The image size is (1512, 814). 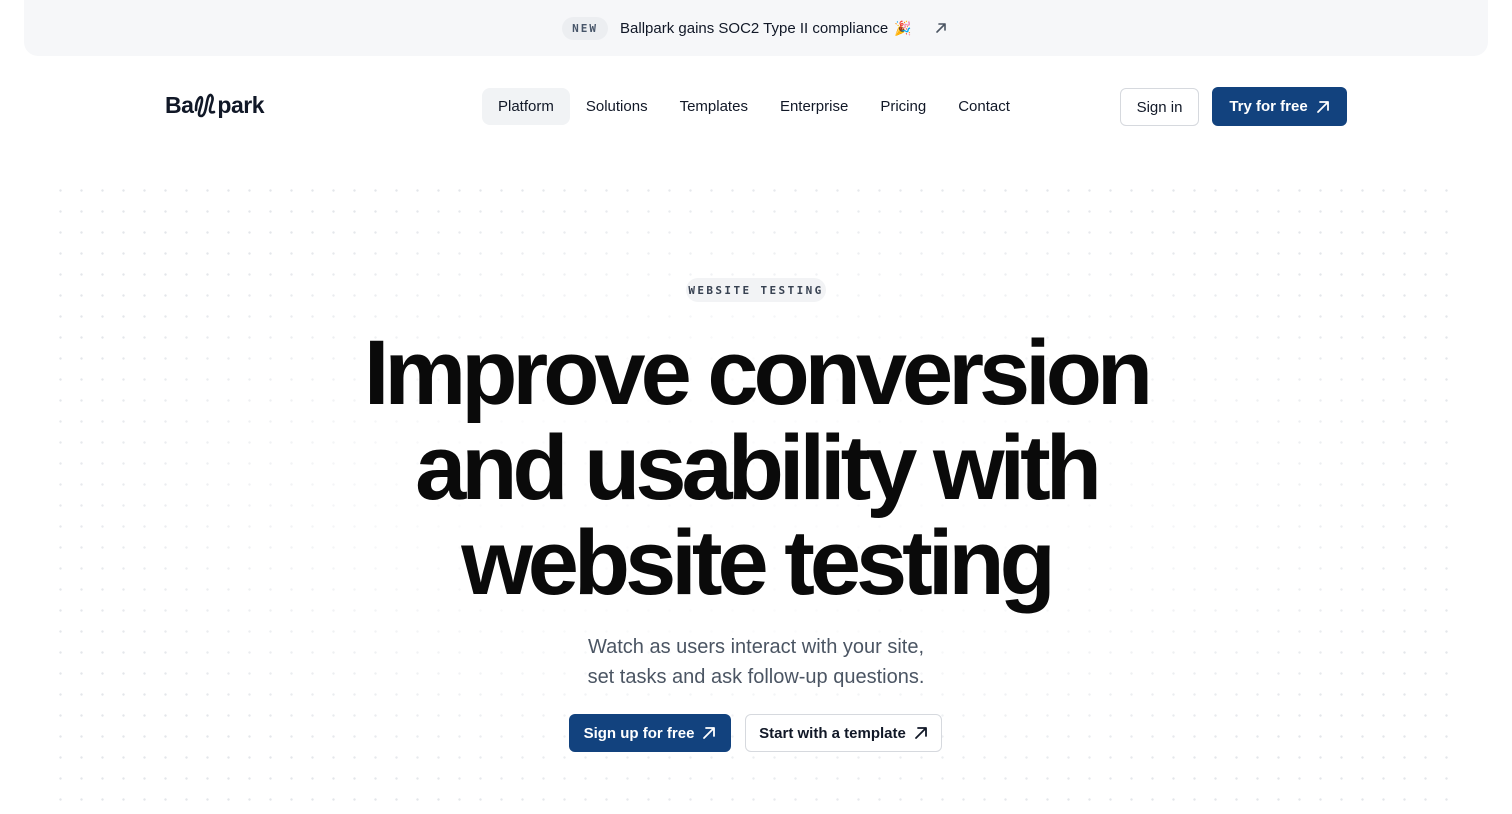 I want to click on ballpark-logo: Ba park, so click(x=214, y=105).